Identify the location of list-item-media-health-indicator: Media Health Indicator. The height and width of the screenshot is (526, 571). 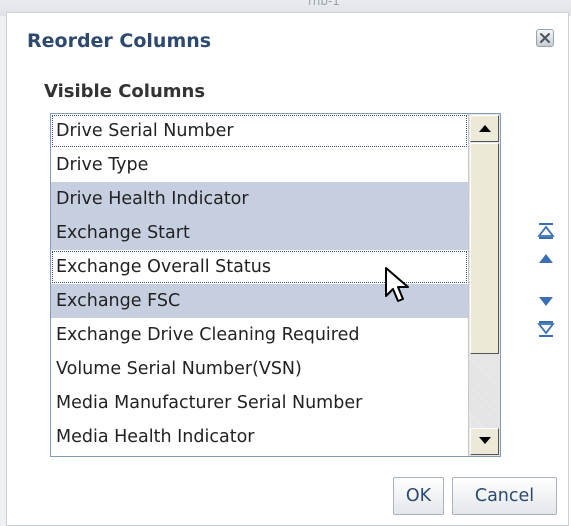
(259, 437).